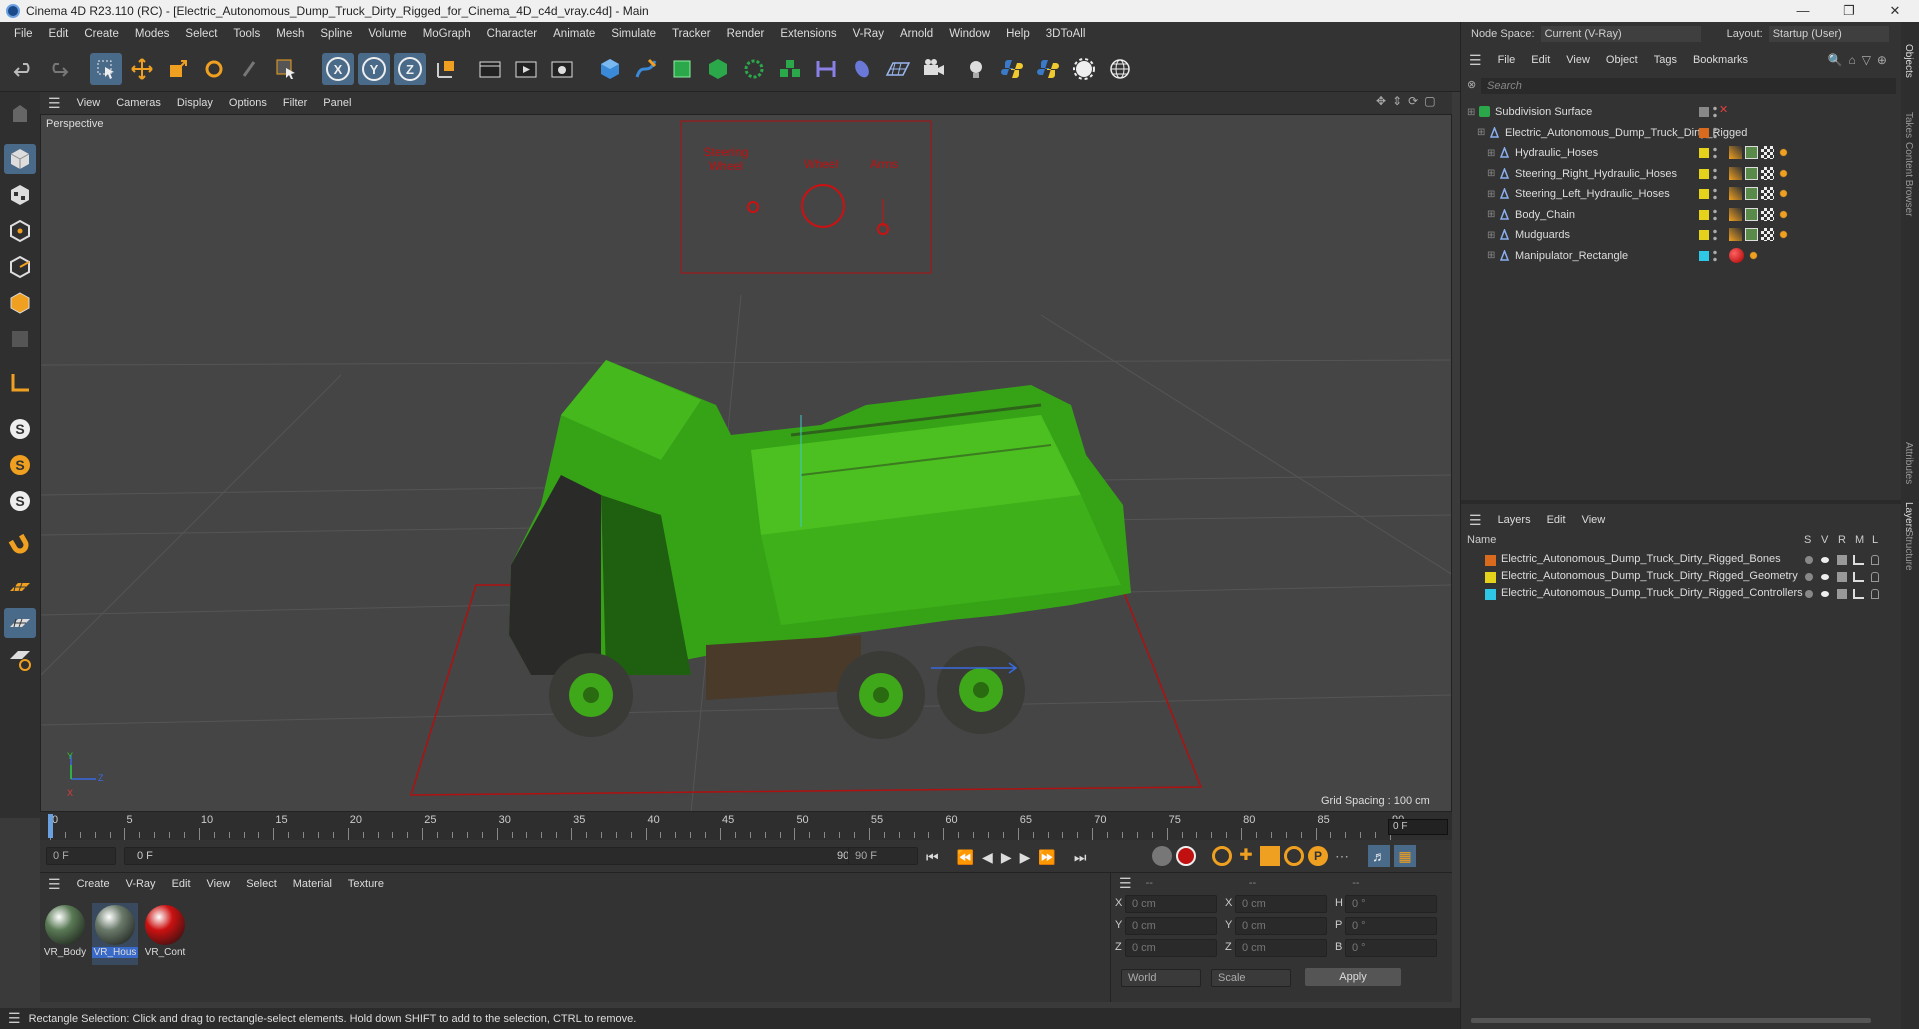 This screenshot has height=1029, width=1919. What do you see at coordinates (1908, 517) in the screenshot?
I see `side-tab-layers: Layers` at bounding box center [1908, 517].